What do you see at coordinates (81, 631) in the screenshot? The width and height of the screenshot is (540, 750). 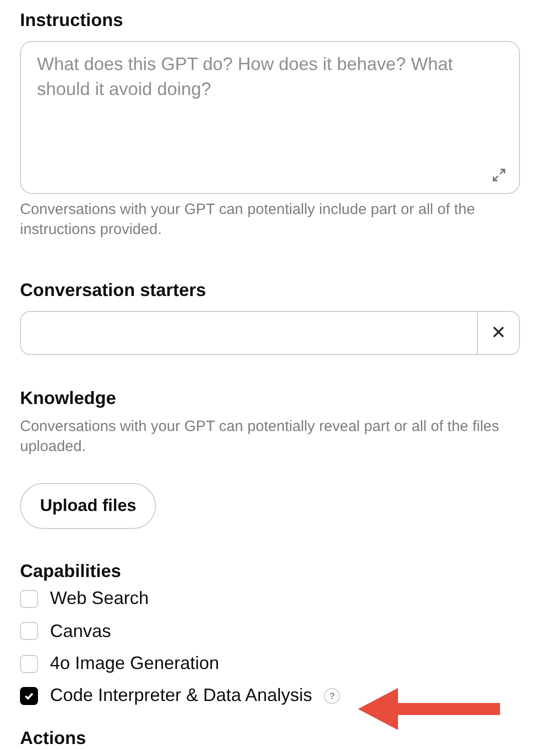 I see `checkbox-label: Canvas` at bounding box center [81, 631].